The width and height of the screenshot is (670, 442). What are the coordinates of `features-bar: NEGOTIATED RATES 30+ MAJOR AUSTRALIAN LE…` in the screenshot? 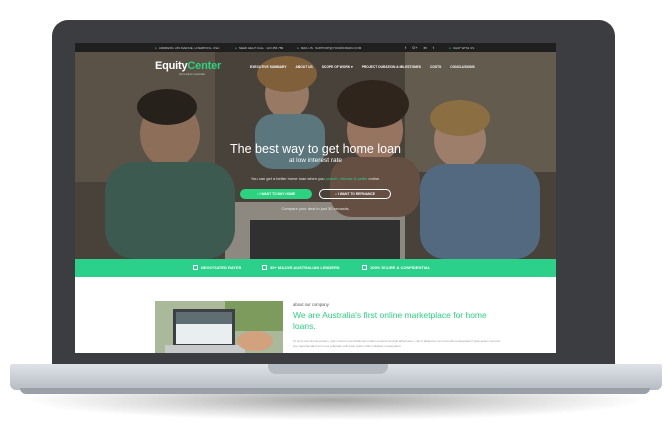 It's located at (315, 268).